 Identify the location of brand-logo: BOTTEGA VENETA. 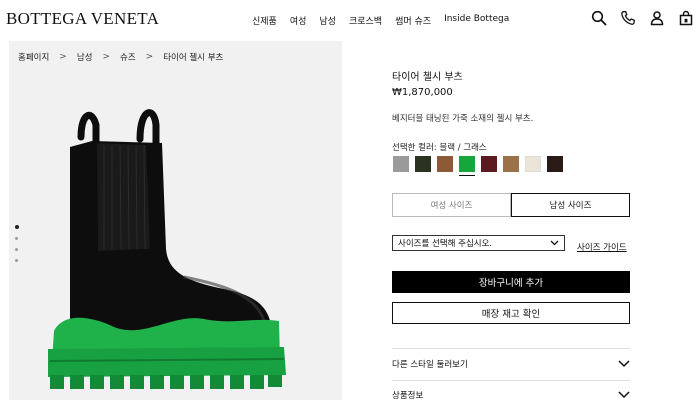
(82, 19).